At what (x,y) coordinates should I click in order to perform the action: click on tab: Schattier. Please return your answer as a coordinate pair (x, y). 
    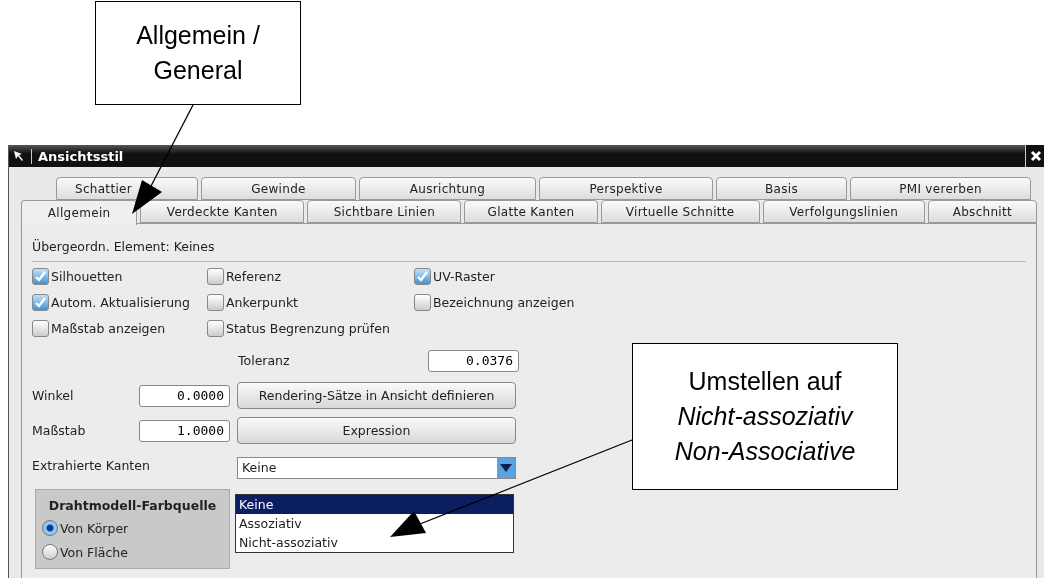
    Looking at the image, I should click on (127, 188).